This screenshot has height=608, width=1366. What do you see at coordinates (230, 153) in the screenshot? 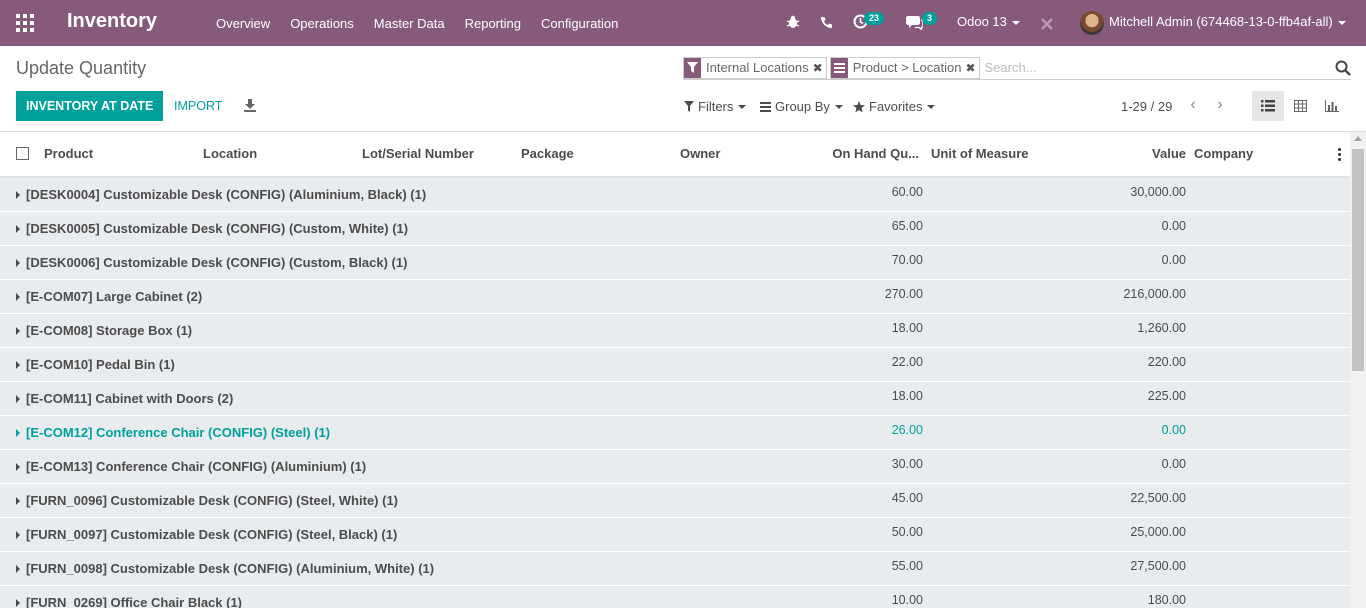
I see `column-header-location: Location` at bounding box center [230, 153].